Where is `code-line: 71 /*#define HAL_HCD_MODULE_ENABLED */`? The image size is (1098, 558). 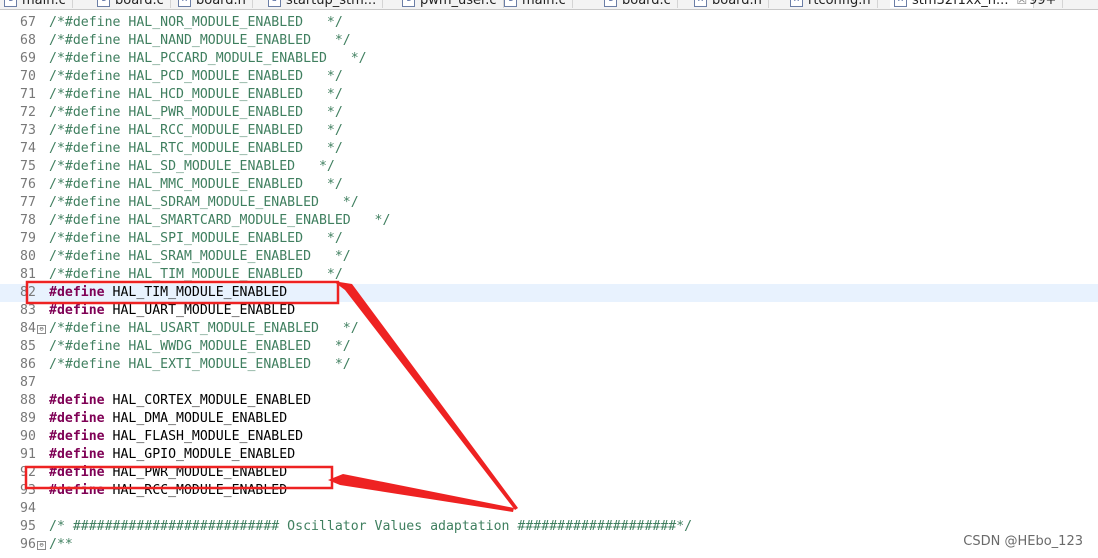
code-line: 71 /*#define HAL_HCD_MODULE_ENABLED */ is located at coordinates (549, 95).